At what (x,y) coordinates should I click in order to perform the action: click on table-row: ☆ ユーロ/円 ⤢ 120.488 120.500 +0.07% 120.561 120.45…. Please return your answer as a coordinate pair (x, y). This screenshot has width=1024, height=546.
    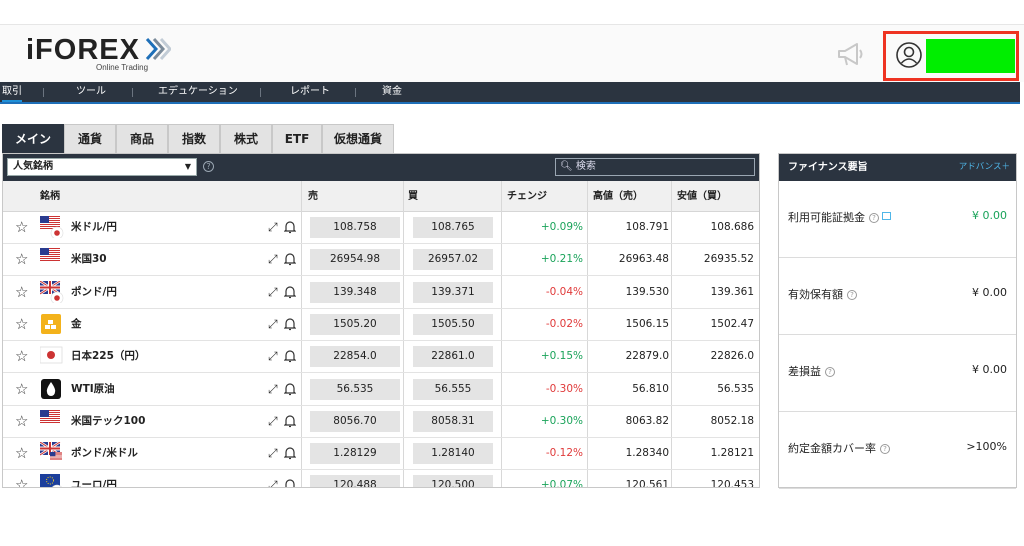
    Looking at the image, I should click on (381, 479).